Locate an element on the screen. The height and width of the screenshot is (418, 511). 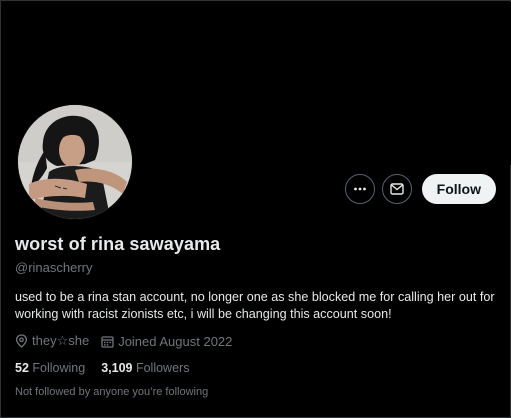
envelope-icon is located at coordinates (396, 189).